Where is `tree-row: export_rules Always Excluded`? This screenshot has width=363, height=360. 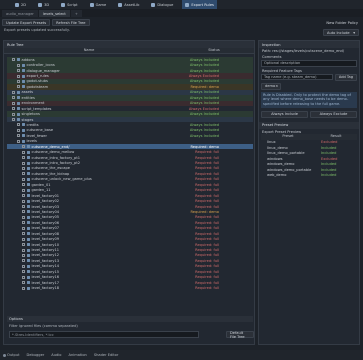 tree-row: export_rules Always Excluded is located at coordinates (130, 76).